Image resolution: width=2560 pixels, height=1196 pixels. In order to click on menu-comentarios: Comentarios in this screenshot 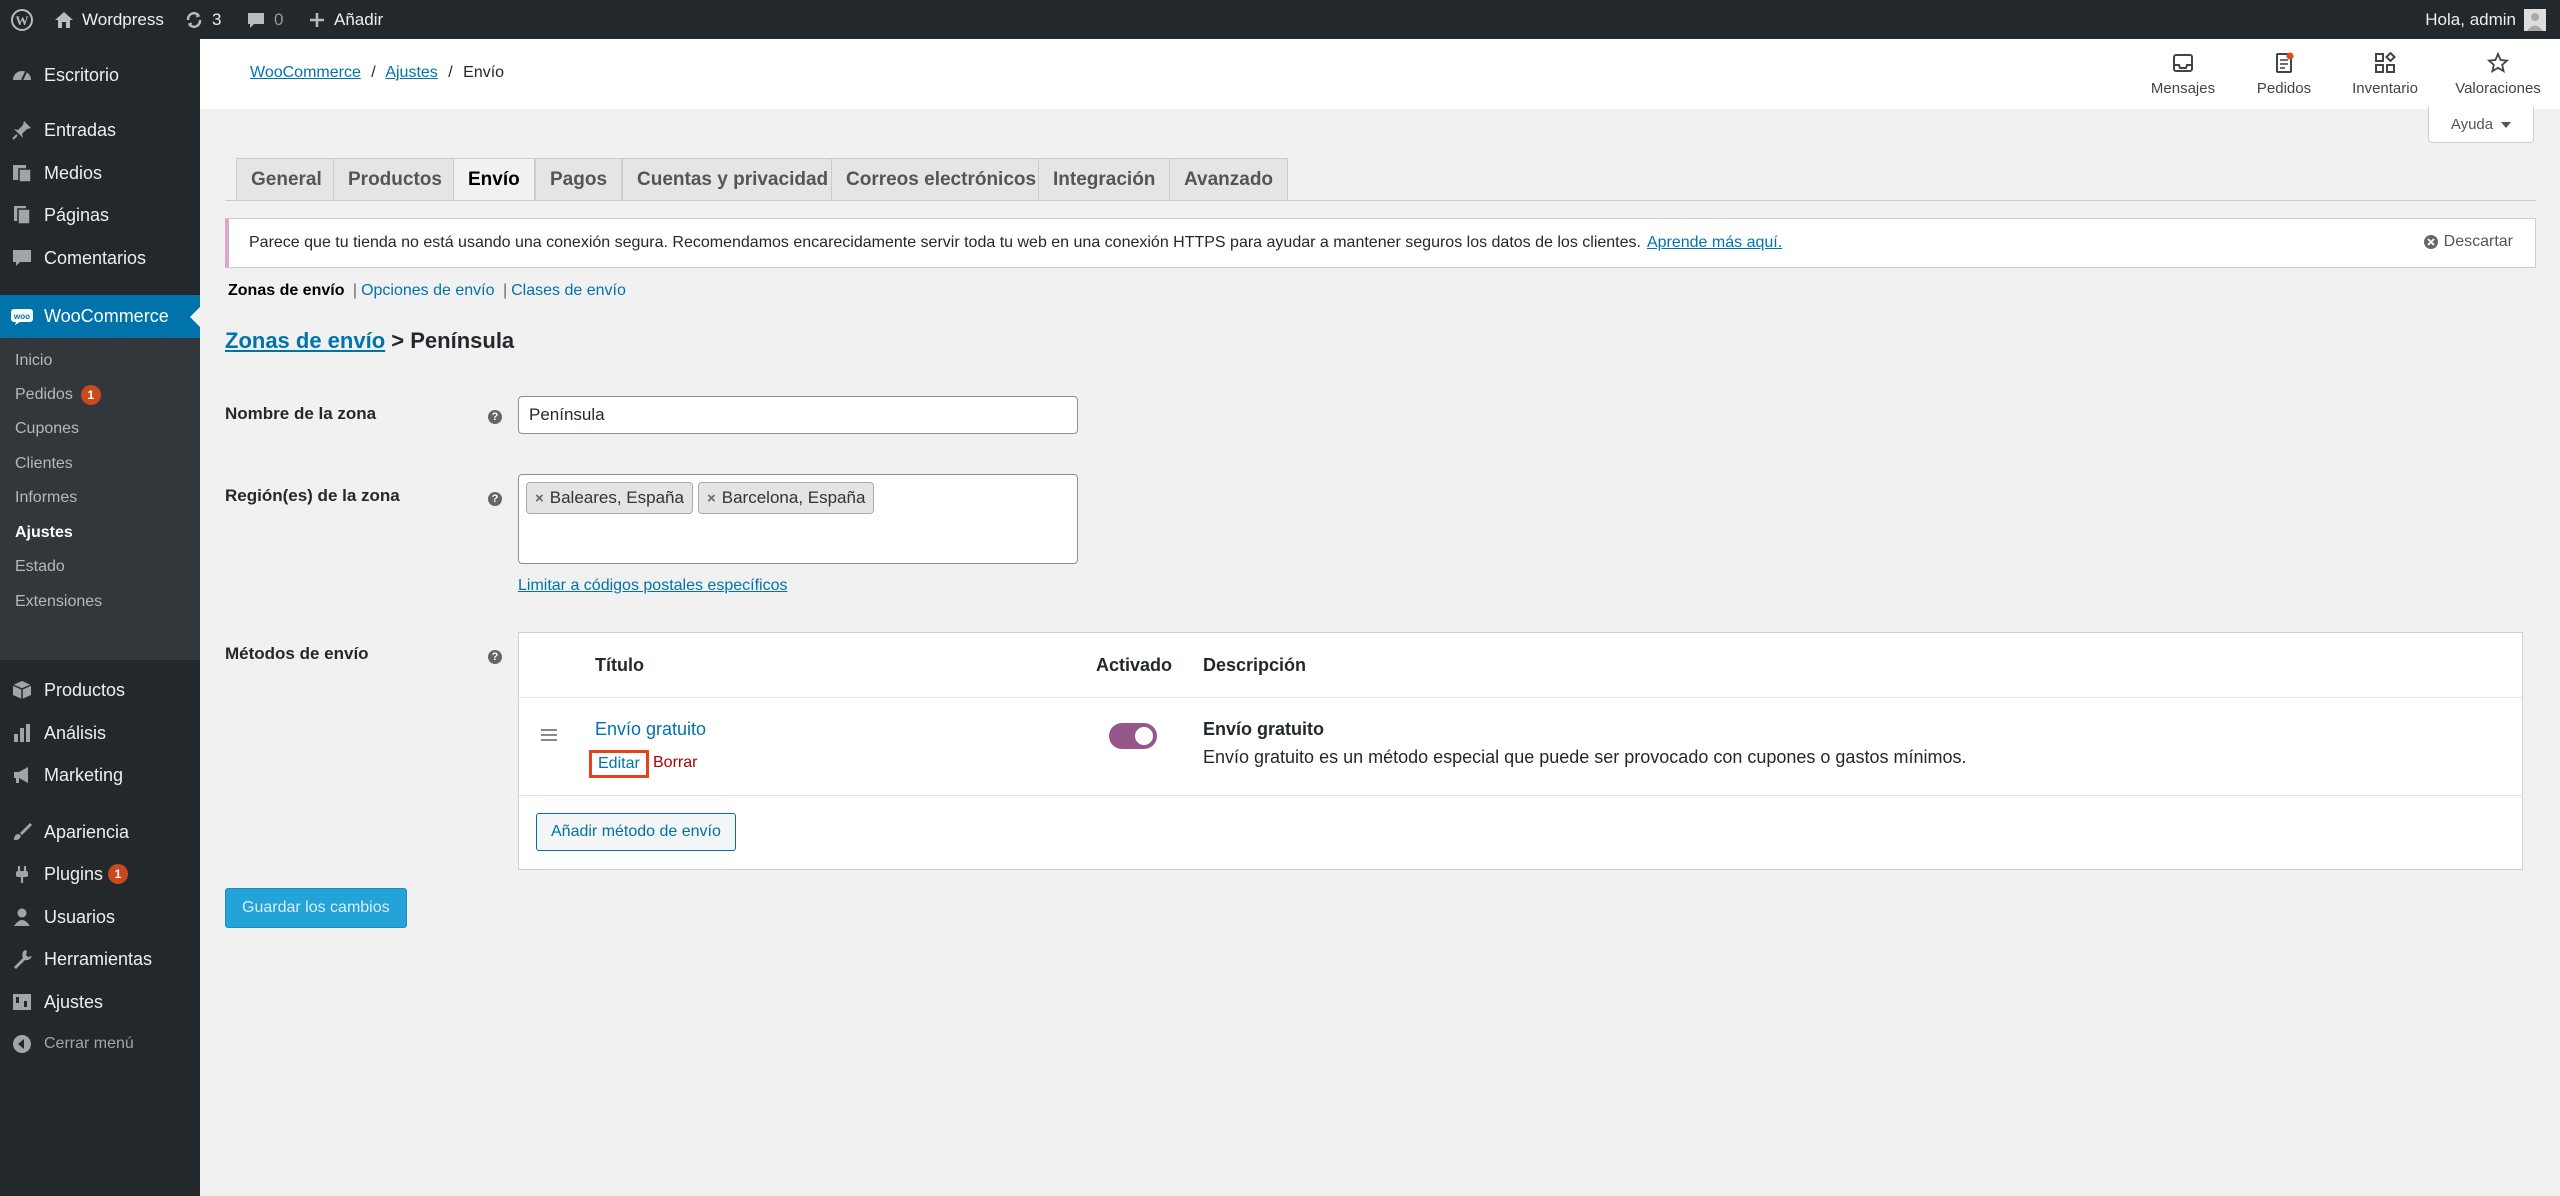, I will do `click(100, 258)`.